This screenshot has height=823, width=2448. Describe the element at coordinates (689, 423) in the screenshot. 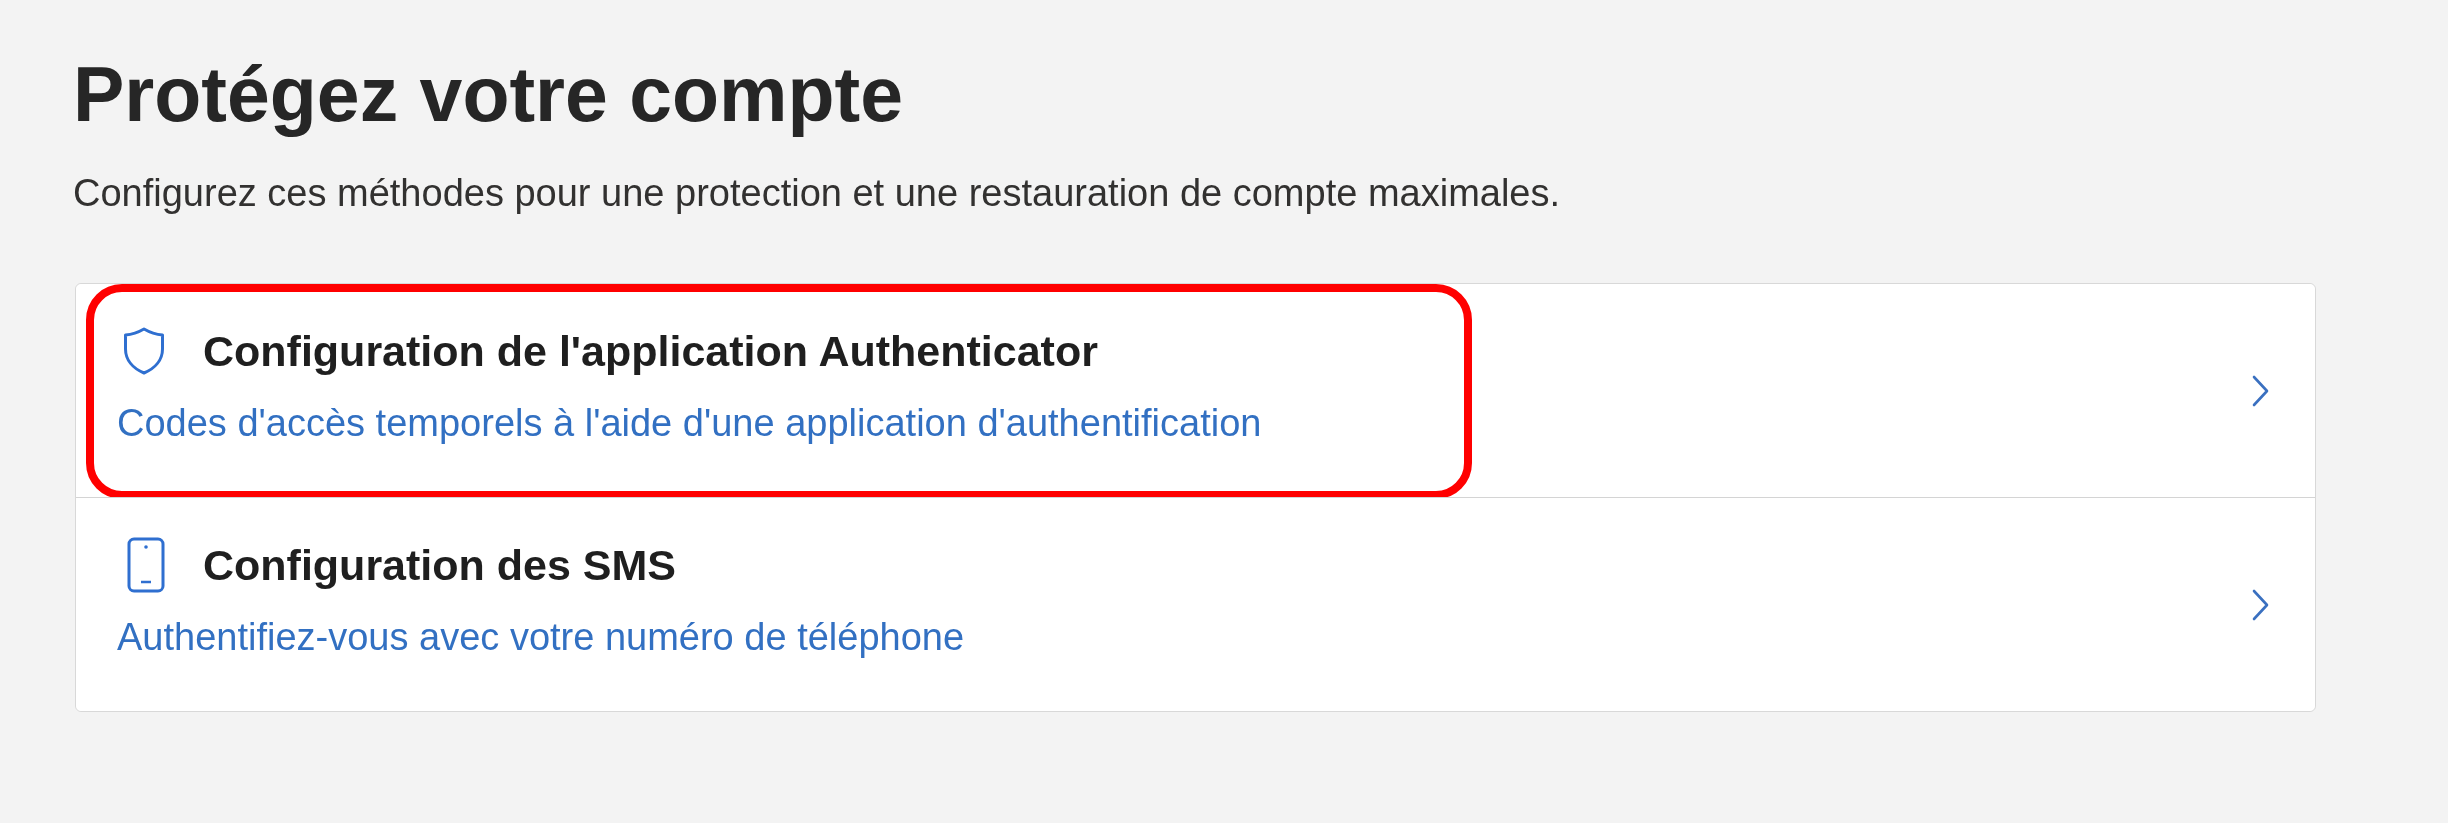

I see `method-description: Codes d'accès temporels à l'aide d'une application d'authentification` at that location.